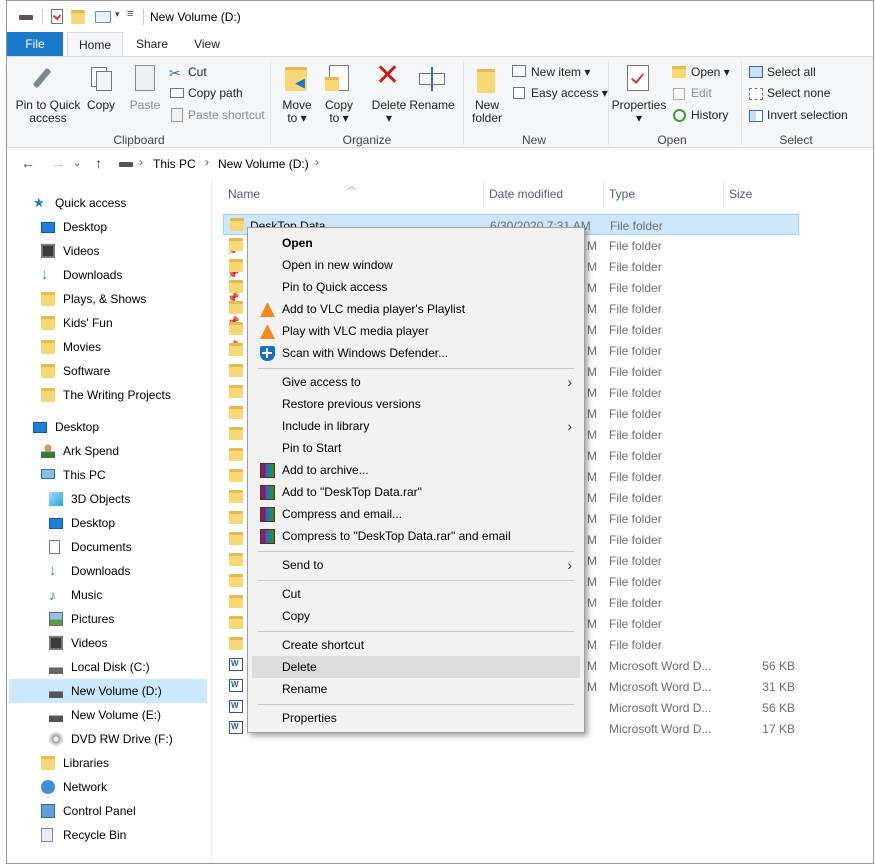 The height and width of the screenshot is (866, 876). What do you see at coordinates (291, 594) in the screenshot?
I see `menu-label: Cut` at bounding box center [291, 594].